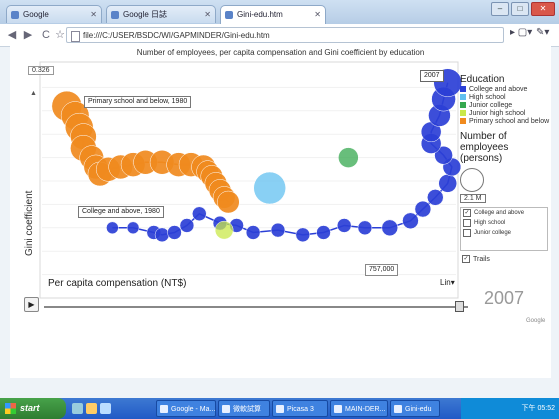 This screenshot has width=559, height=419. Describe the element at coordinates (10, 408) in the screenshot. I see `windows-logo-icon` at that location.